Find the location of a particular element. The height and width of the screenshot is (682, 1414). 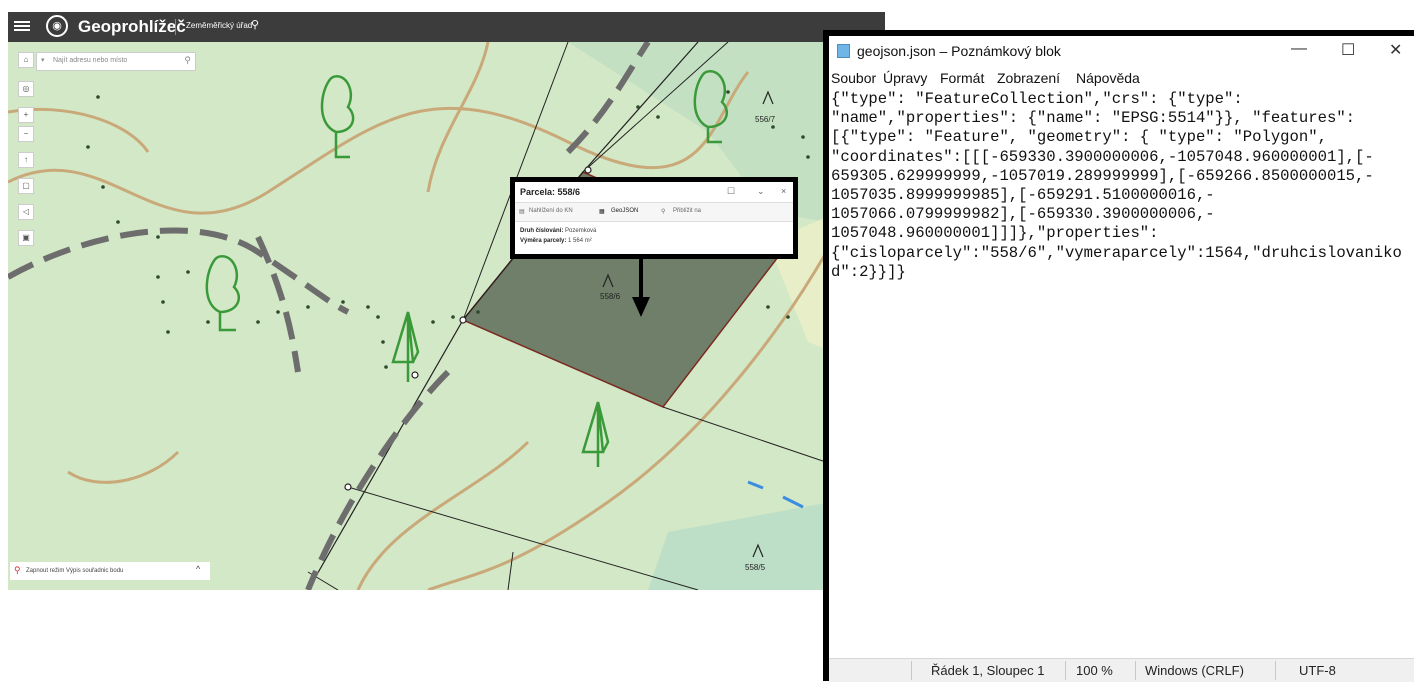

popup-row-vymera: Výměra parcely: 1 564 m² is located at coordinates (556, 241).